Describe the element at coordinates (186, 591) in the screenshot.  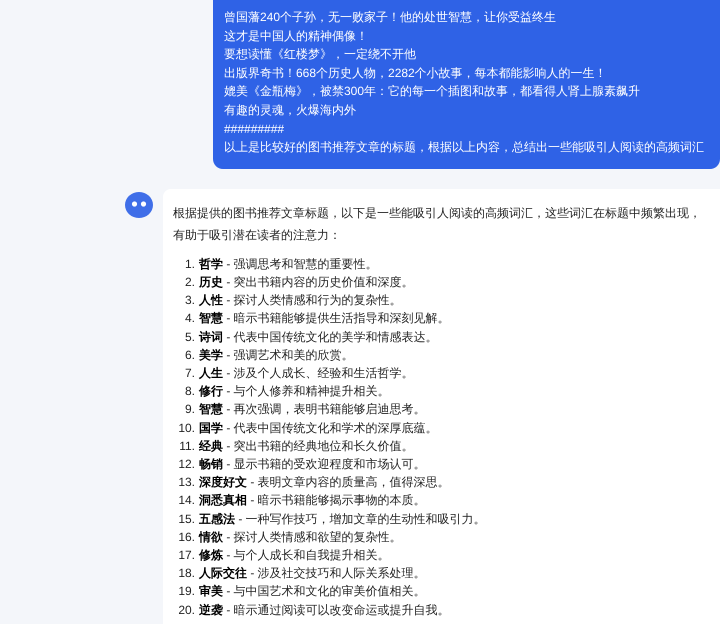
I see `list-number: 19.` at that location.